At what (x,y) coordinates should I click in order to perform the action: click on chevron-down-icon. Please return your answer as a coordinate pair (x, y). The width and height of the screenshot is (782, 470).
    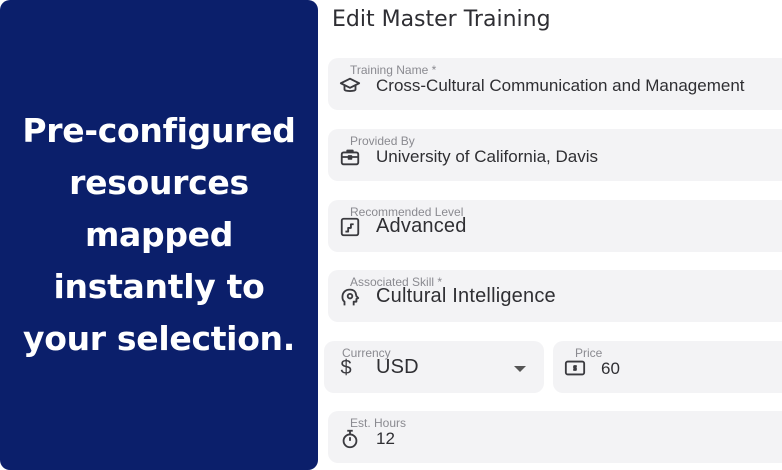
    Looking at the image, I should click on (520, 369).